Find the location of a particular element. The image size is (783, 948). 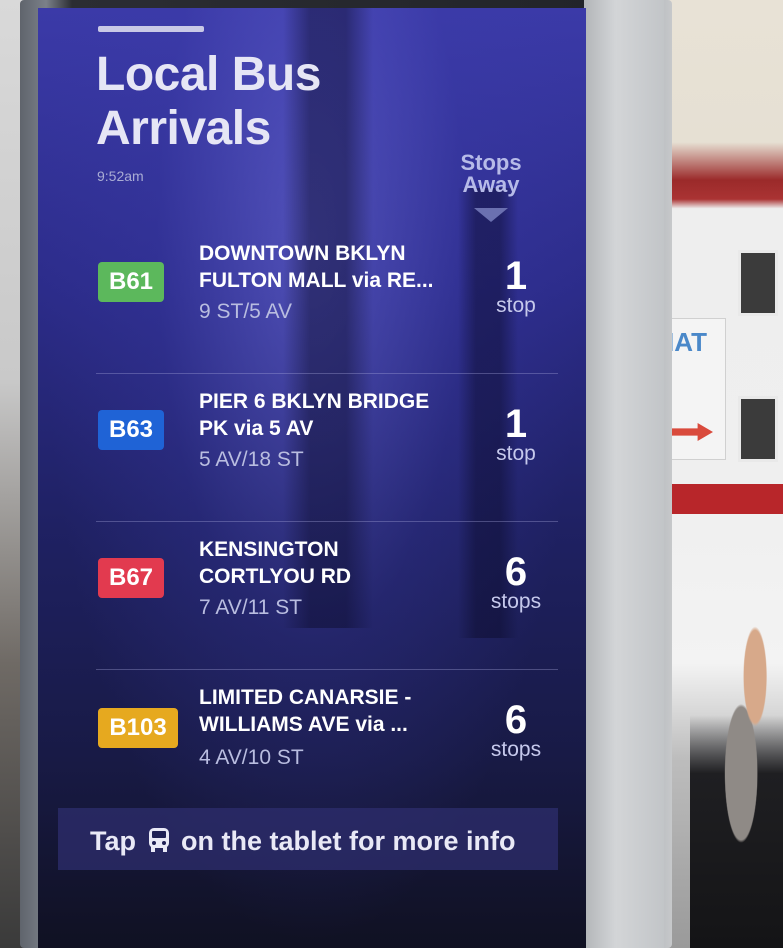

route-badge: B63 is located at coordinates (131, 430).